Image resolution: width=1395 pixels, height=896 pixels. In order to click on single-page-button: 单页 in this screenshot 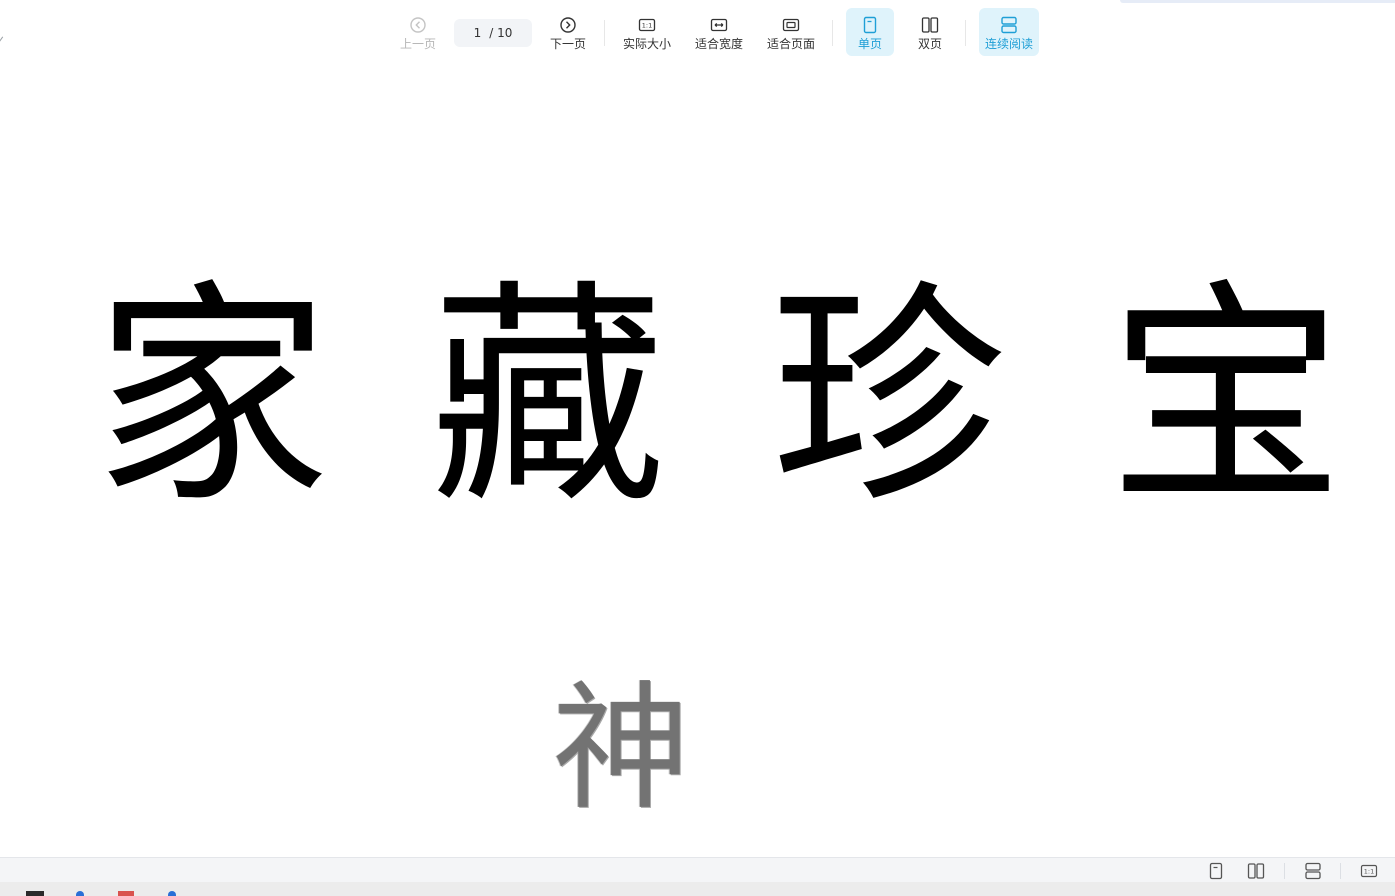, I will do `click(870, 32)`.